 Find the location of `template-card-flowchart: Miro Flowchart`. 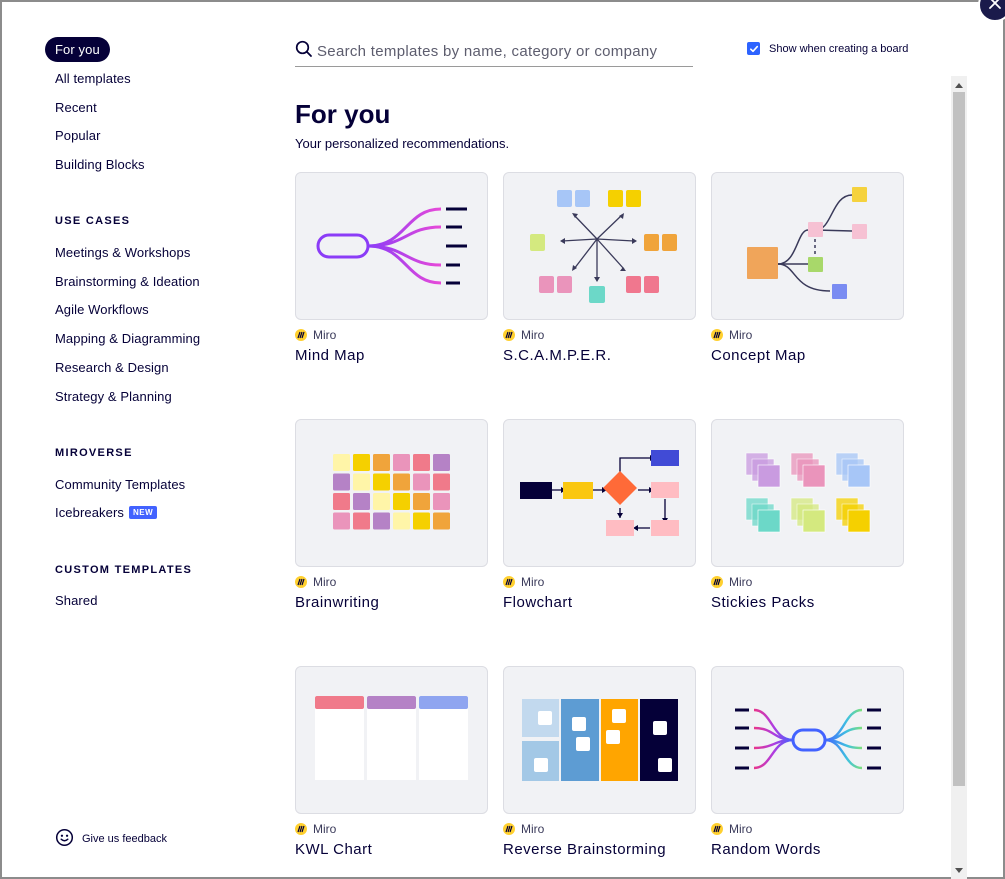

template-card-flowchart: Miro Flowchart is located at coordinates (599, 515).